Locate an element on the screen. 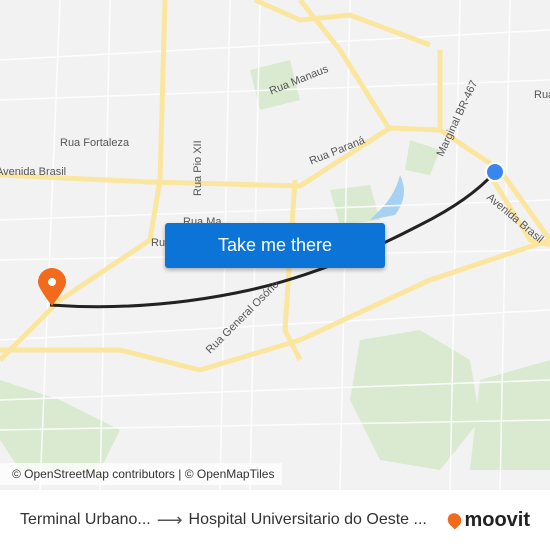 The height and width of the screenshot is (550, 550). moovit-pin-icon is located at coordinates (455, 520).